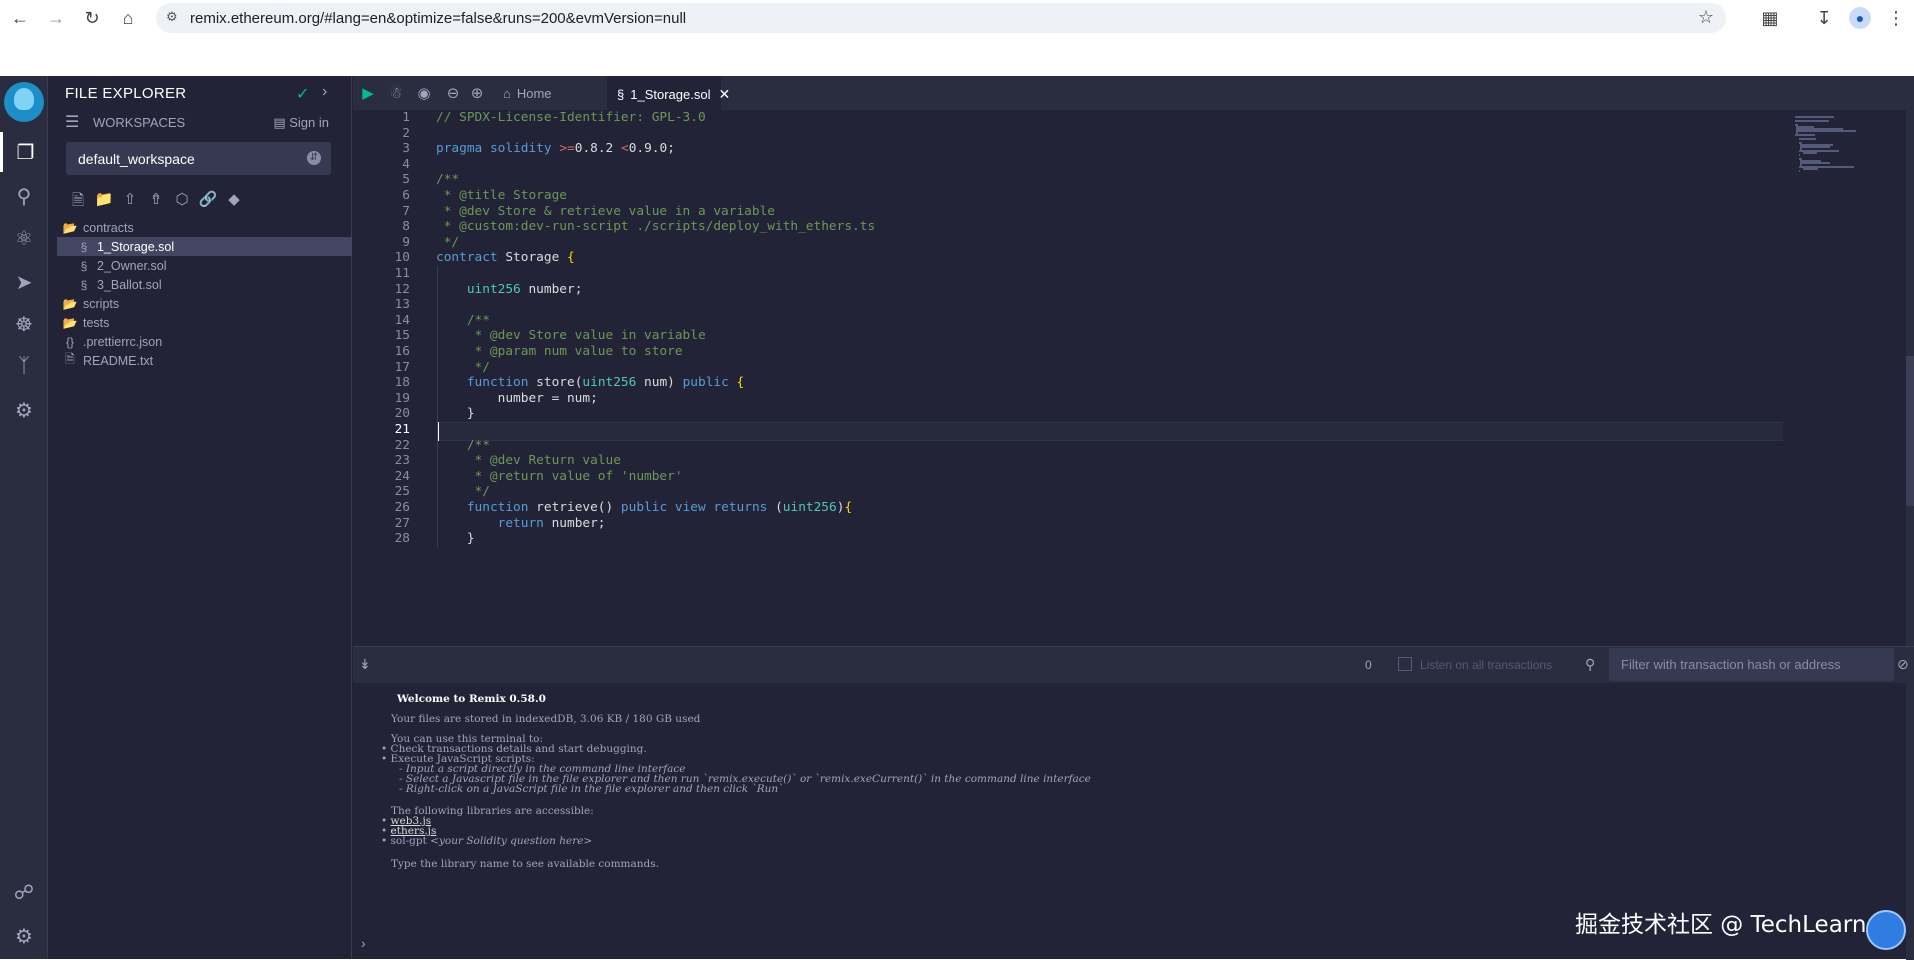  What do you see at coordinates (1845, 378) in the screenshot?
I see `minimap` at bounding box center [1845, 378].